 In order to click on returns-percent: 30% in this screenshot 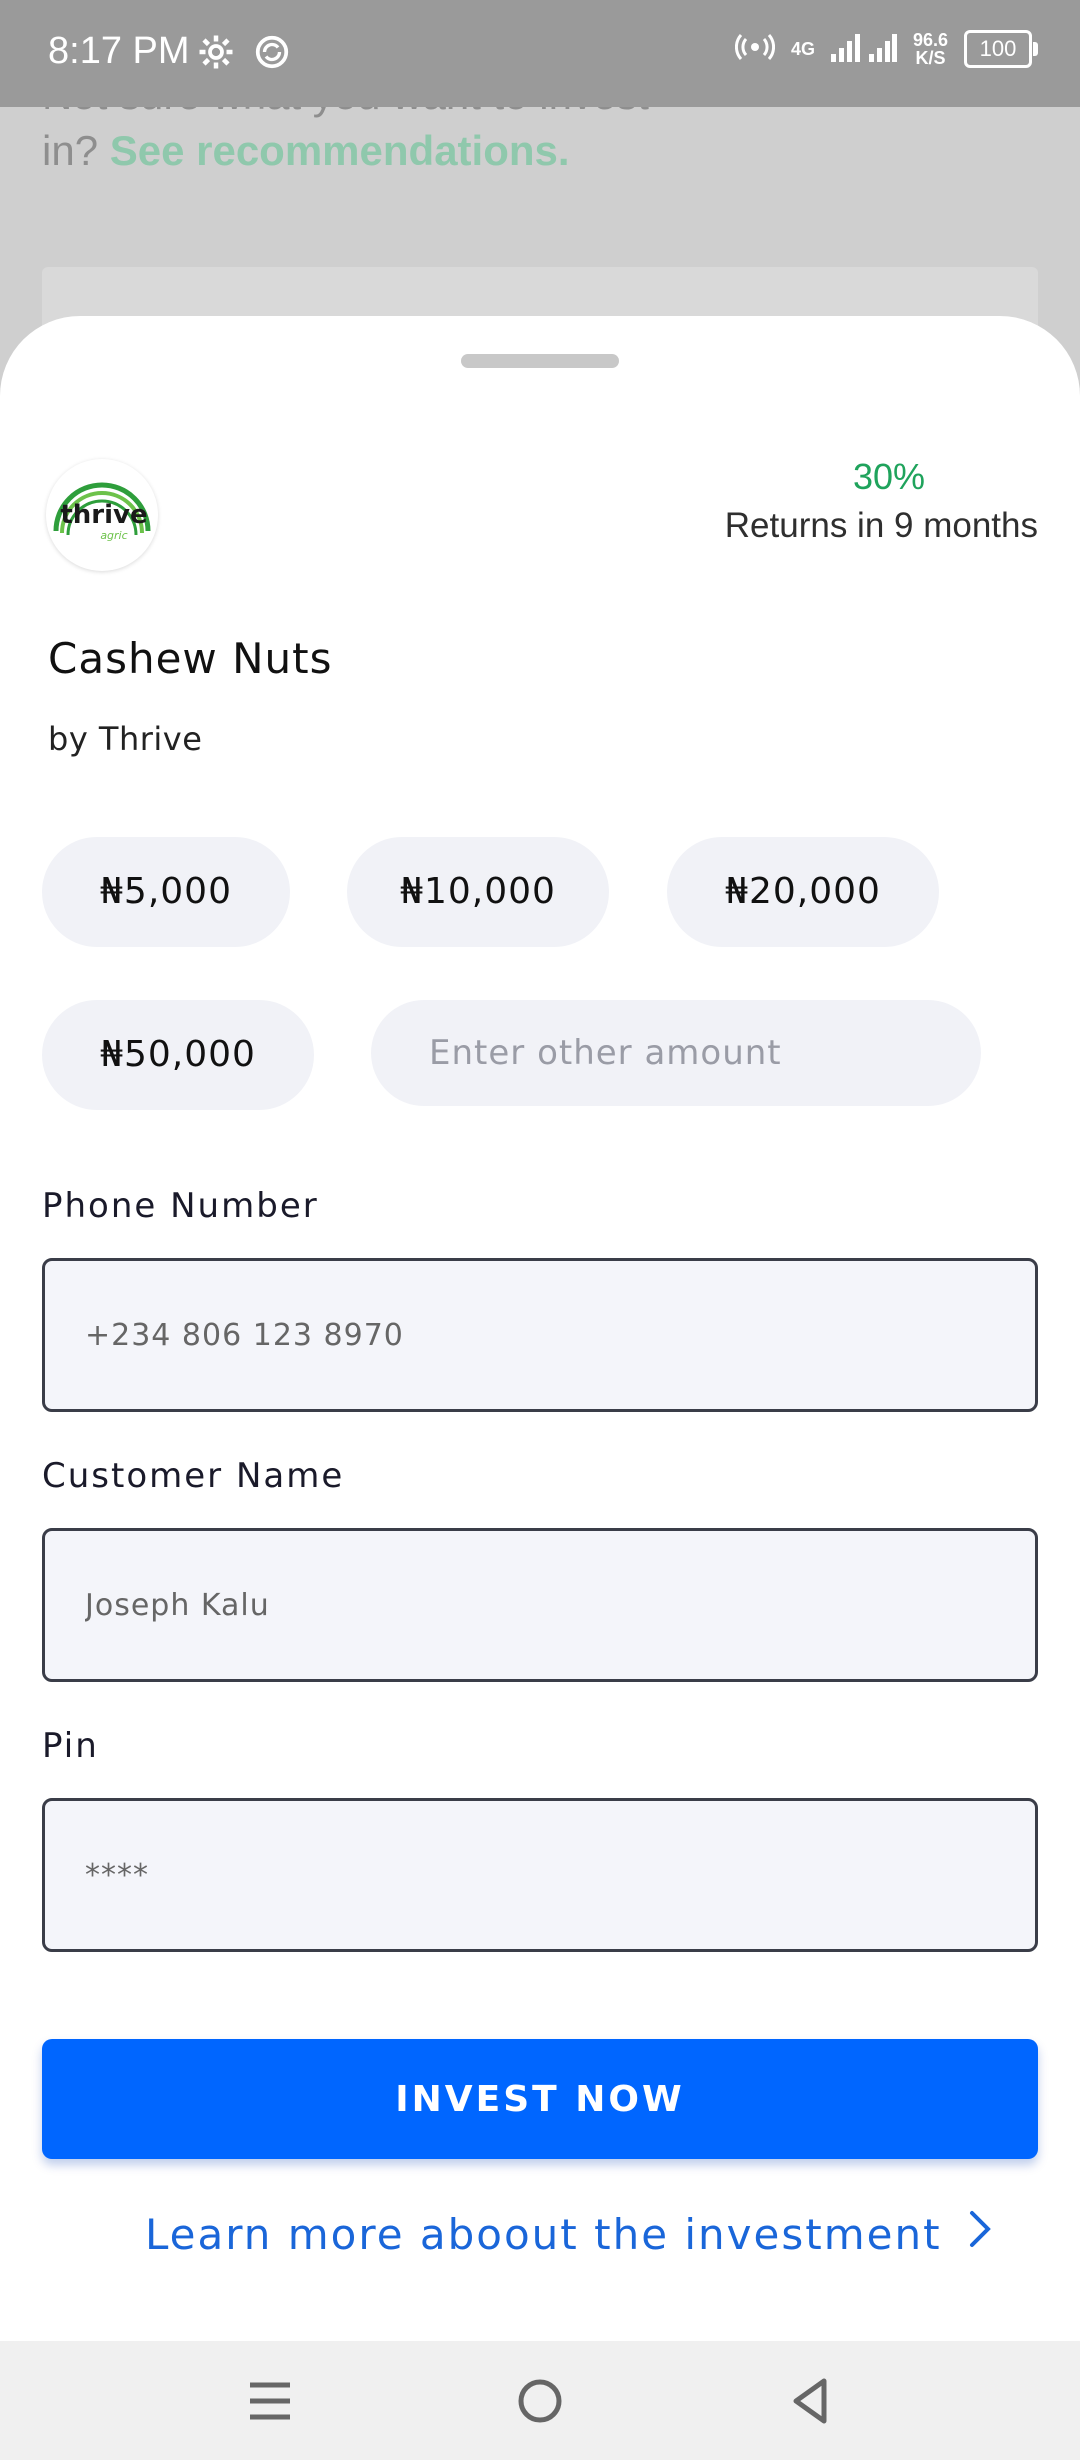, I will do `click(888, 476)`.